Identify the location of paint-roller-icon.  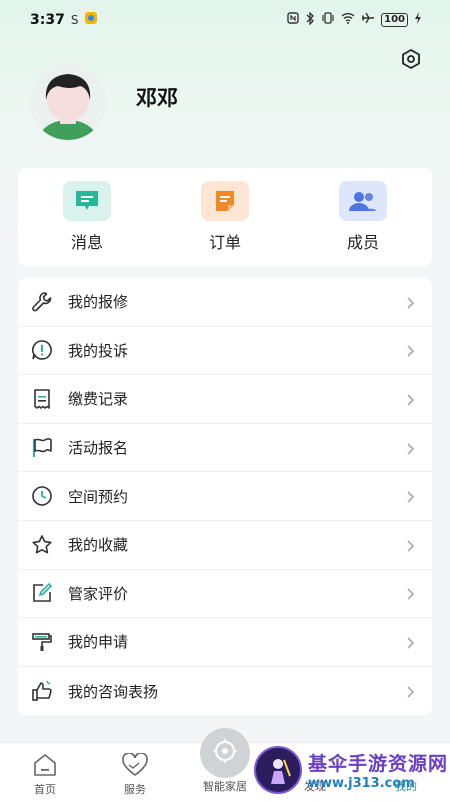
(42, 642).